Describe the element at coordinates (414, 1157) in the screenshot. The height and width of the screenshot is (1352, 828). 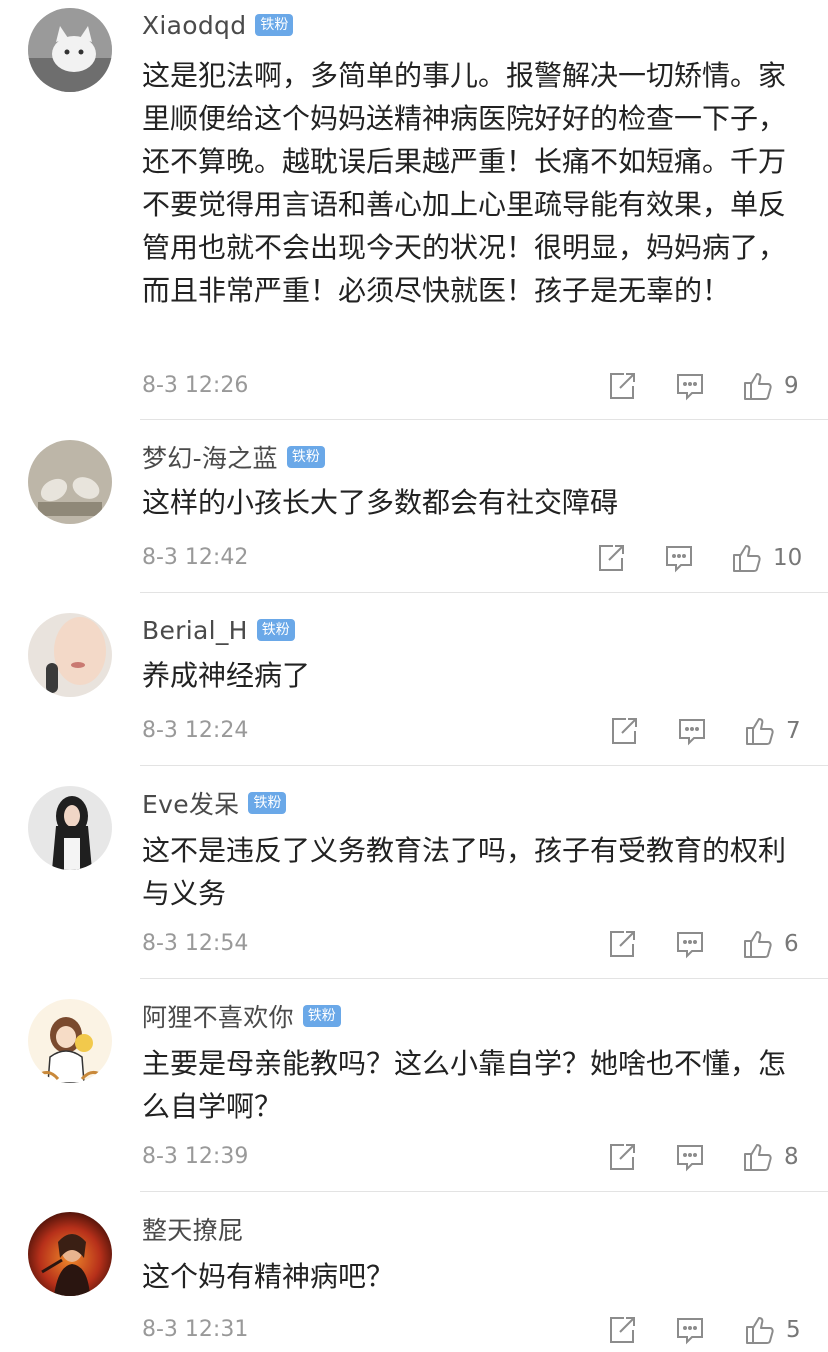
I see `comment-footer: 8-3 12:39 8` at that location.